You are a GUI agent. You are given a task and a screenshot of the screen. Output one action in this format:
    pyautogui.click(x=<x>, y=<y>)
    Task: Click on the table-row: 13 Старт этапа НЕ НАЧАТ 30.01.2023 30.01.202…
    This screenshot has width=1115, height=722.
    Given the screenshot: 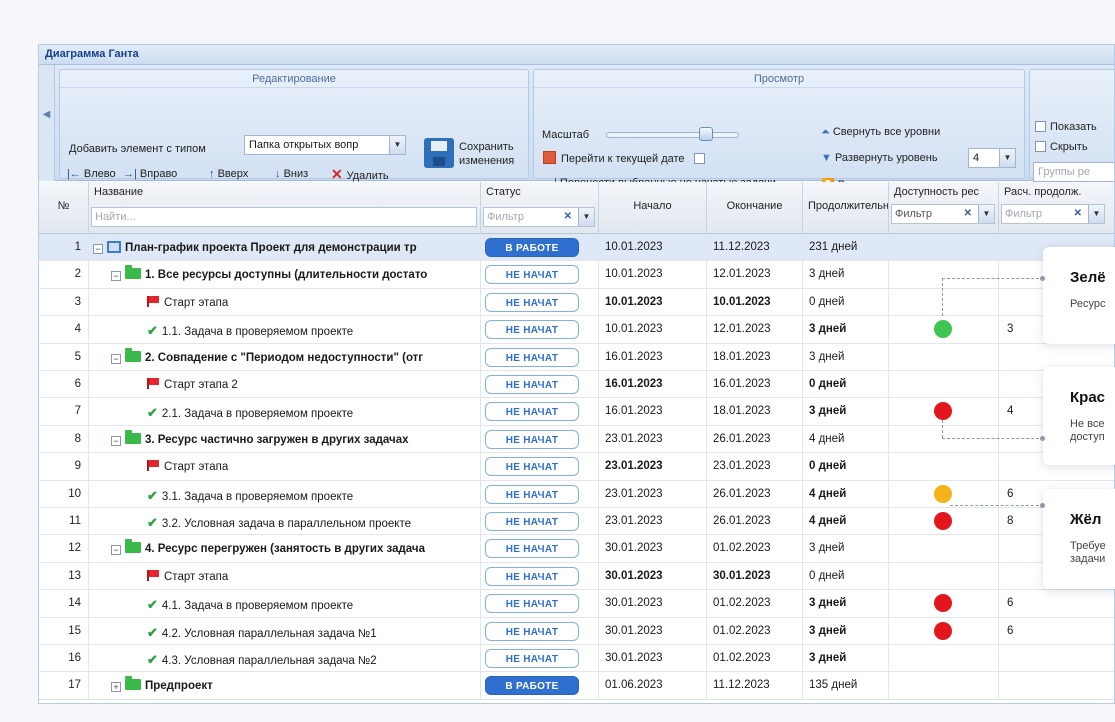 What is the action you would take?
    pyautogui.click(x=576, y=576)
    